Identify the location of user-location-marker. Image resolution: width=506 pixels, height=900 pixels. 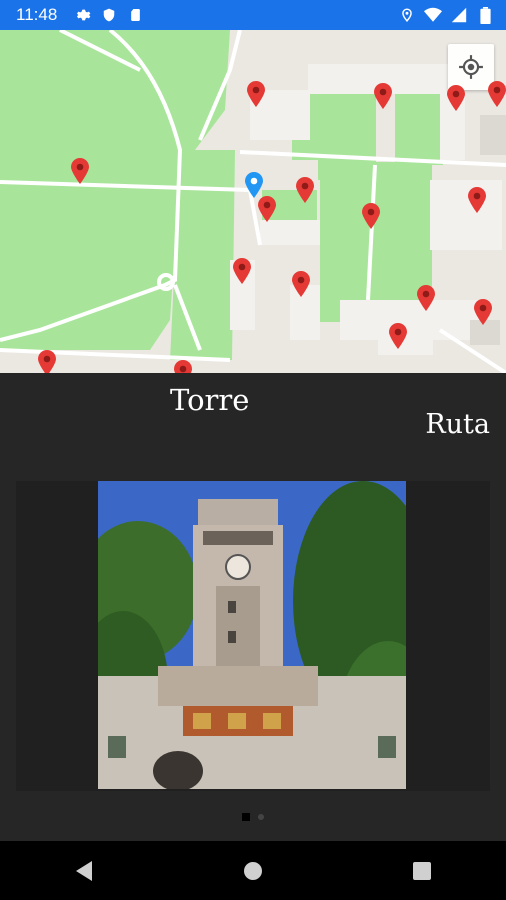
(254, 185).